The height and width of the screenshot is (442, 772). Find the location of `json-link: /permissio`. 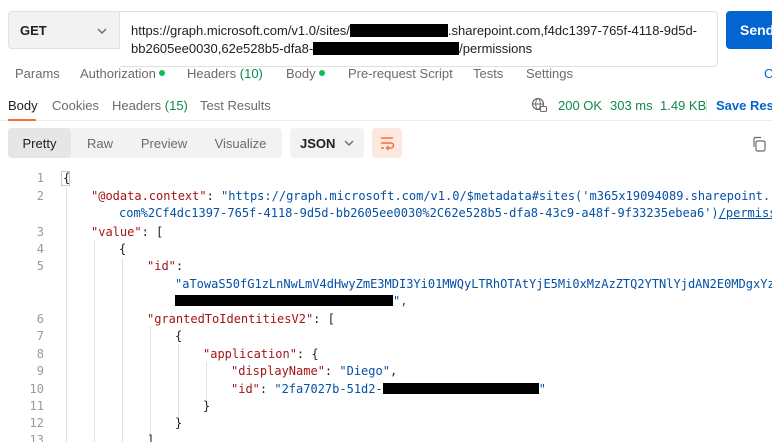

json-link: /permissio is located at coordinates (745, 213).